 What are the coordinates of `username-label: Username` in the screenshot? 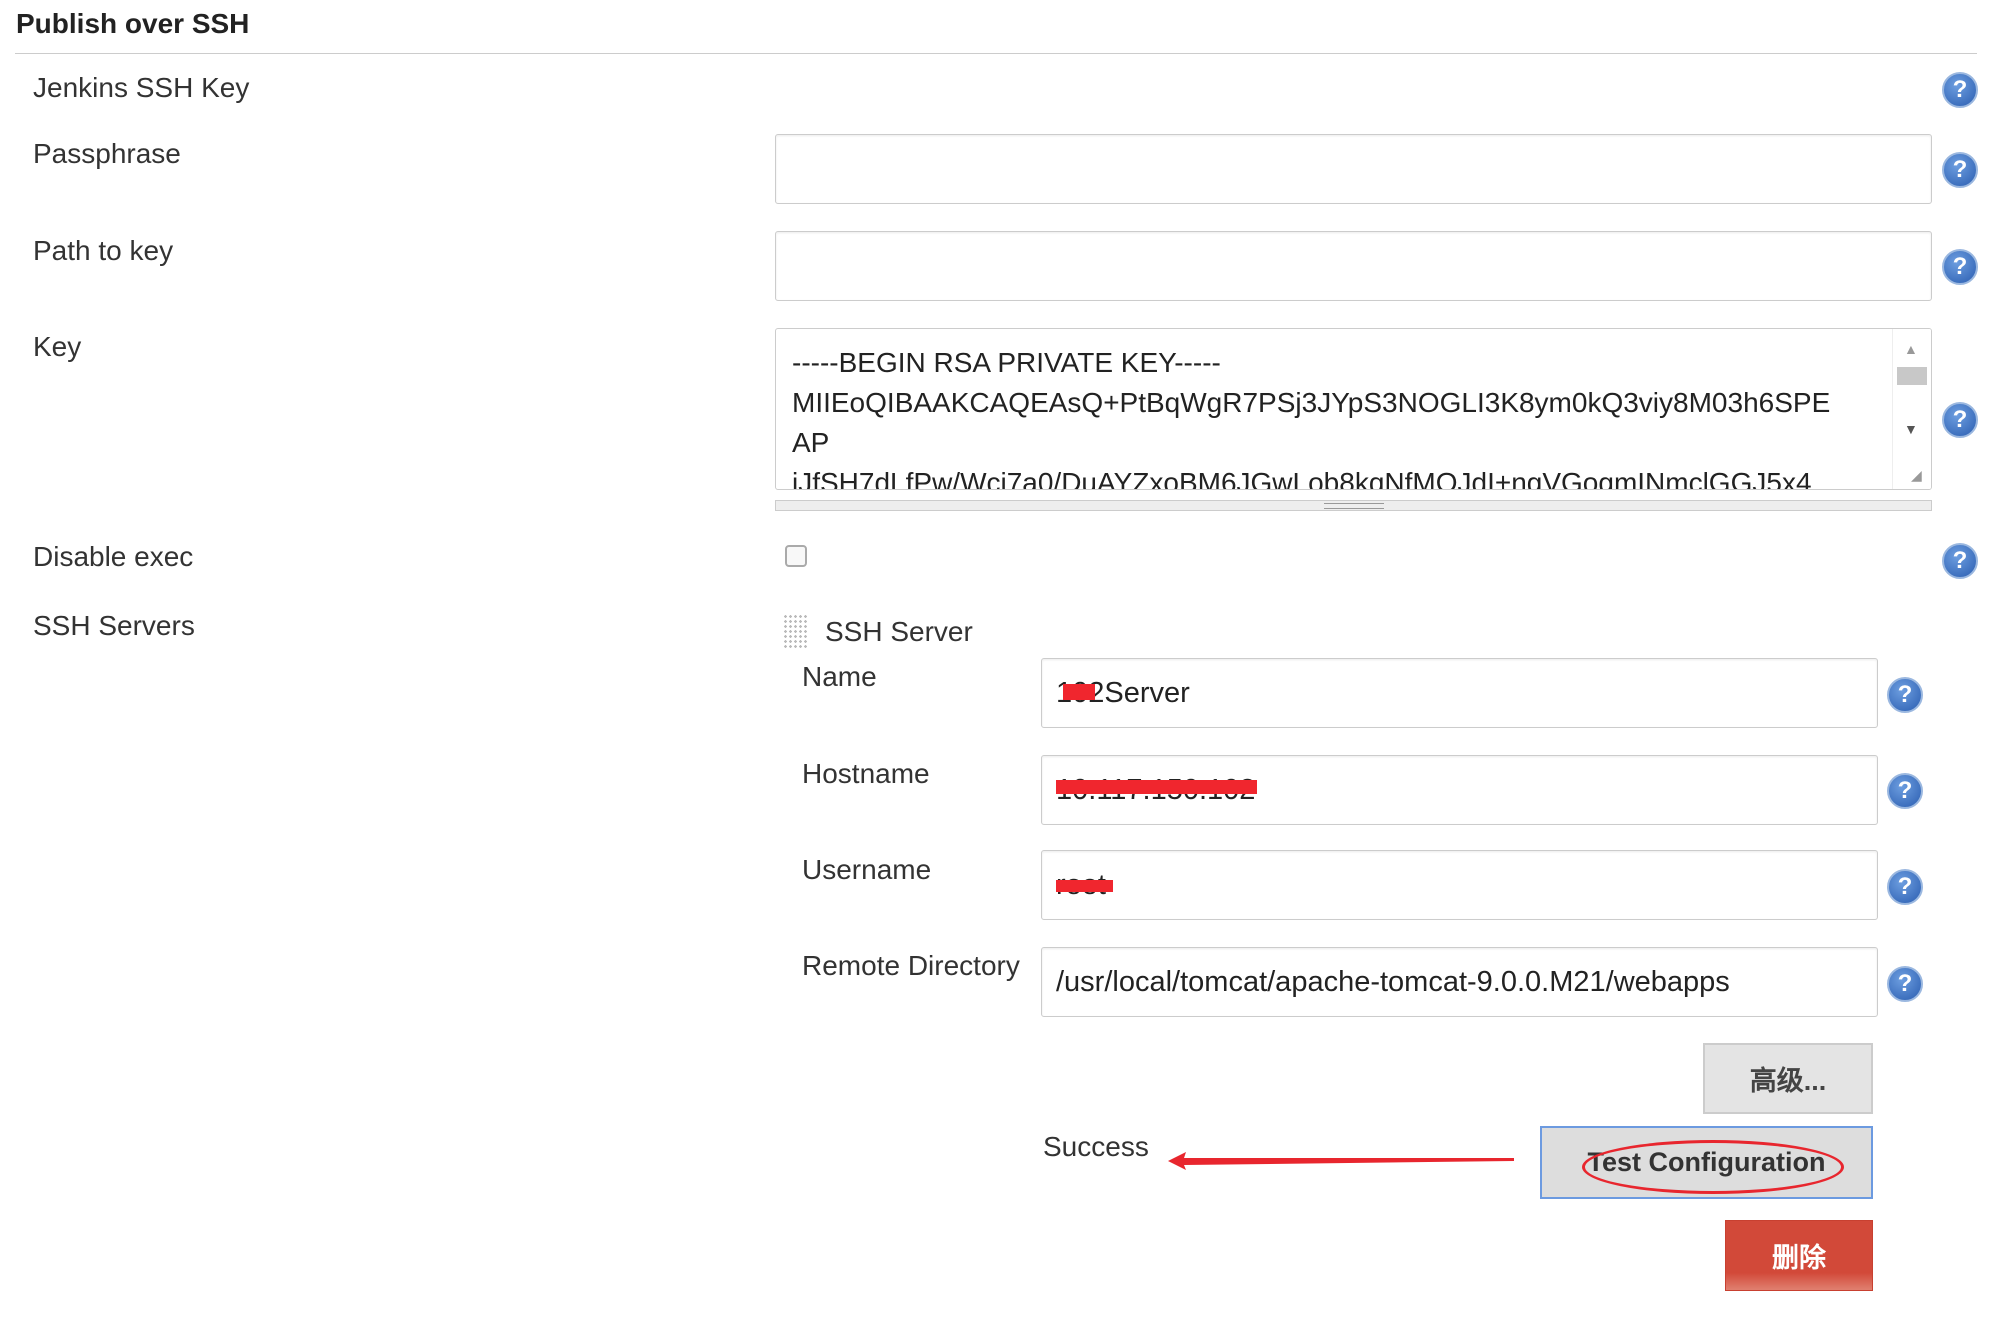 It's located at (867, 869).